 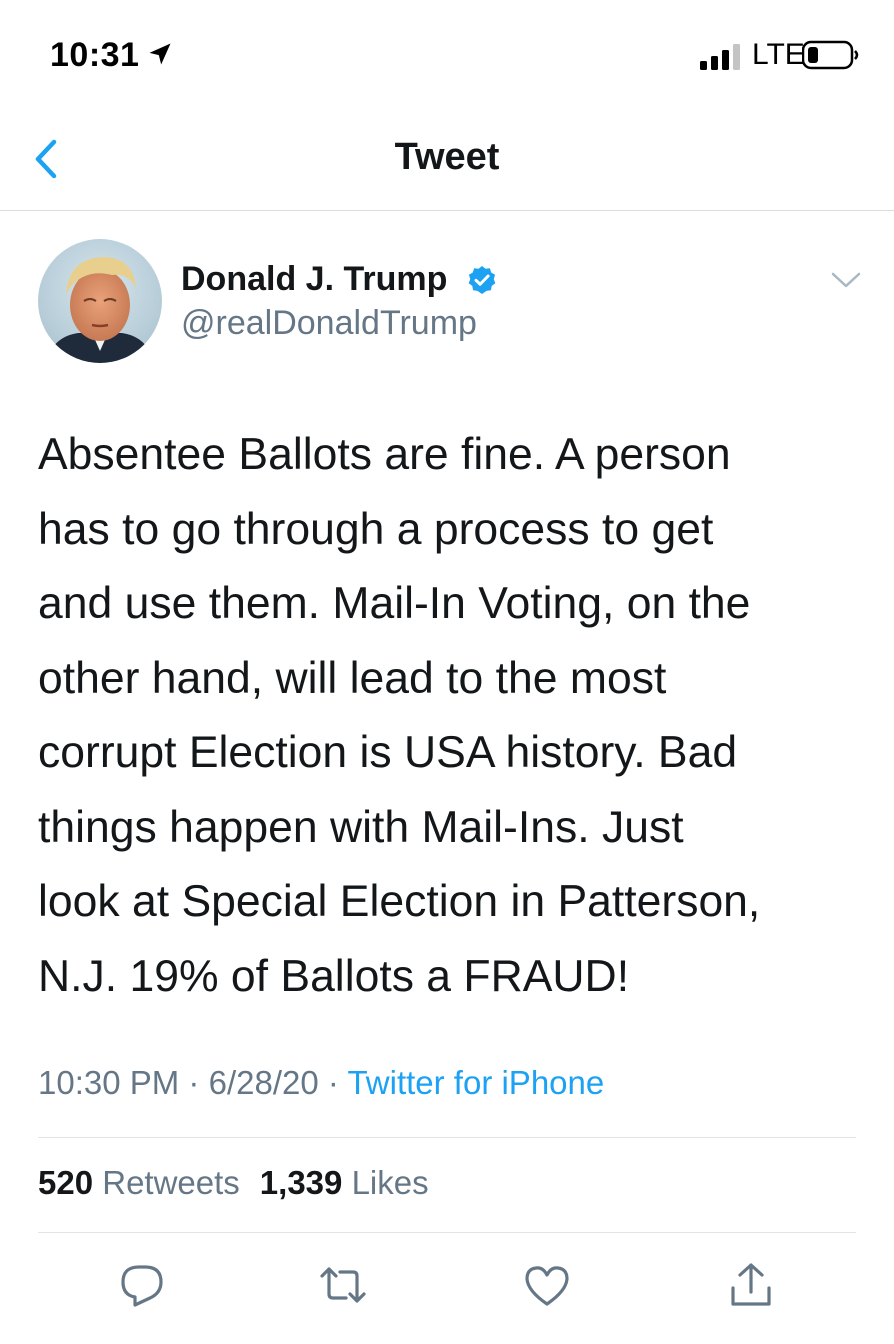 I want to click on status-bar: 10:31 LTE, so click(x=447, y=55).